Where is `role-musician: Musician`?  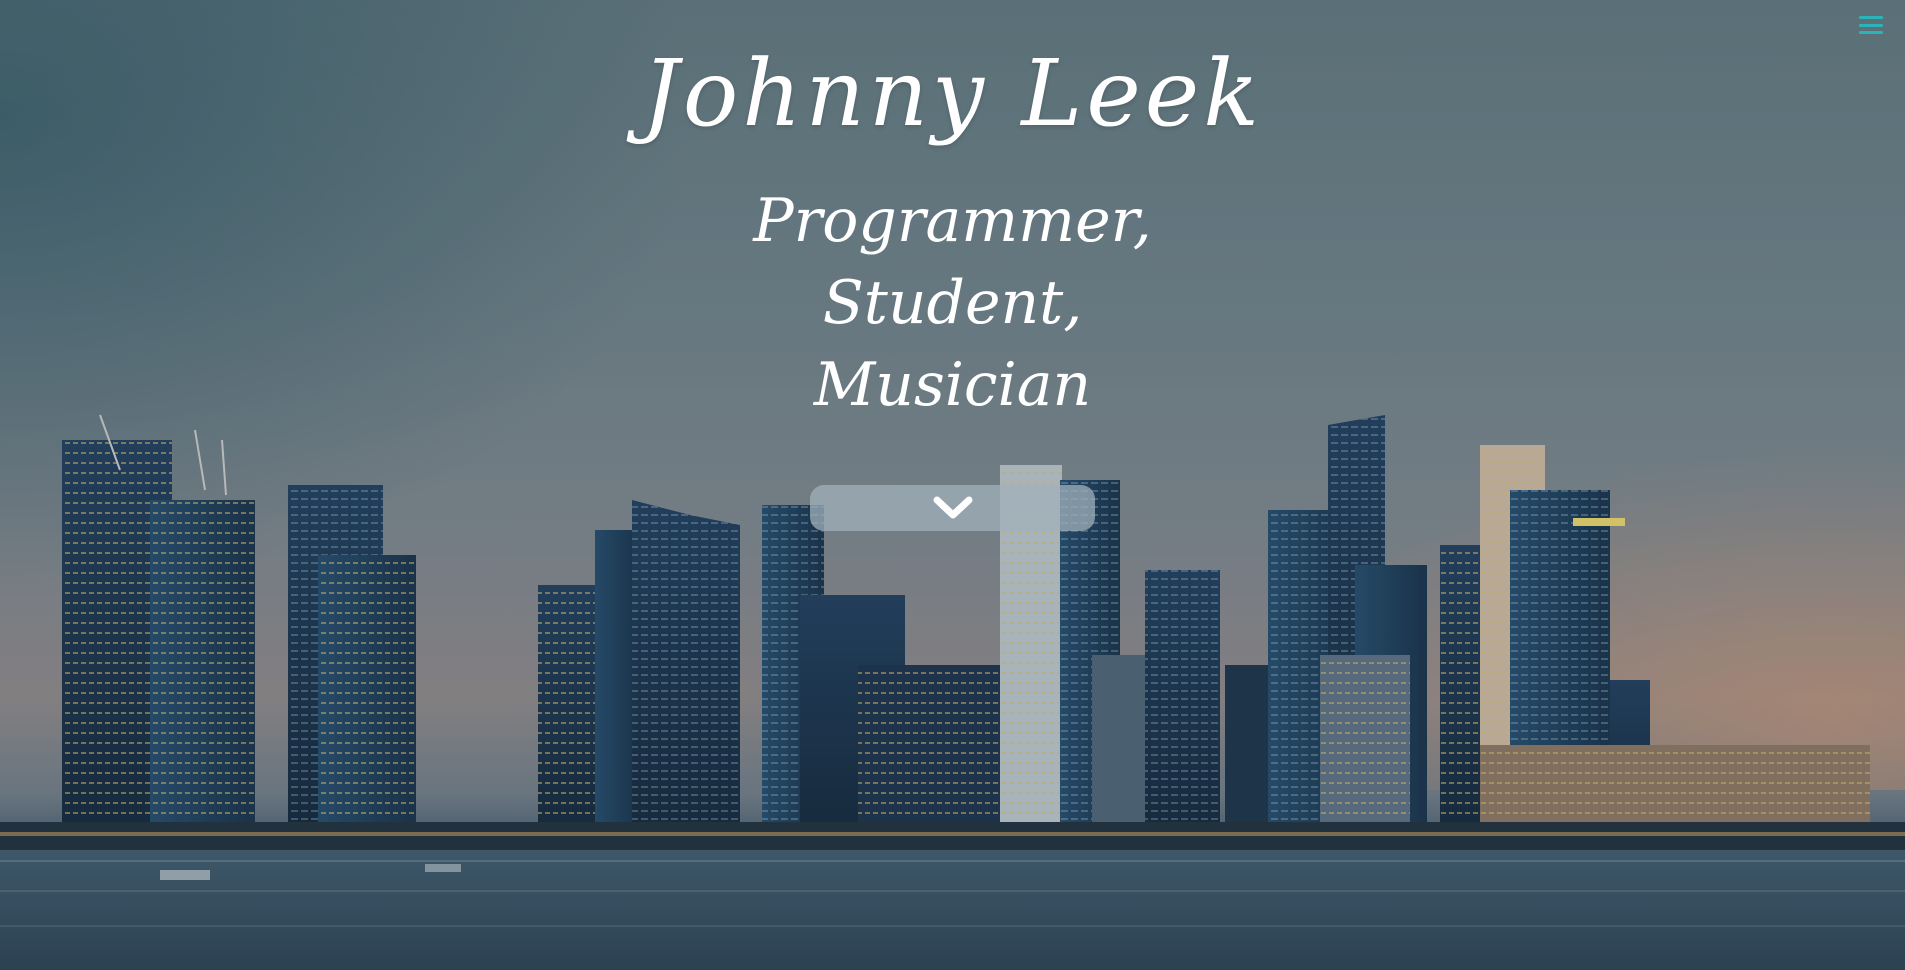 role-musician: Musician is located at coordinates (952, 385).